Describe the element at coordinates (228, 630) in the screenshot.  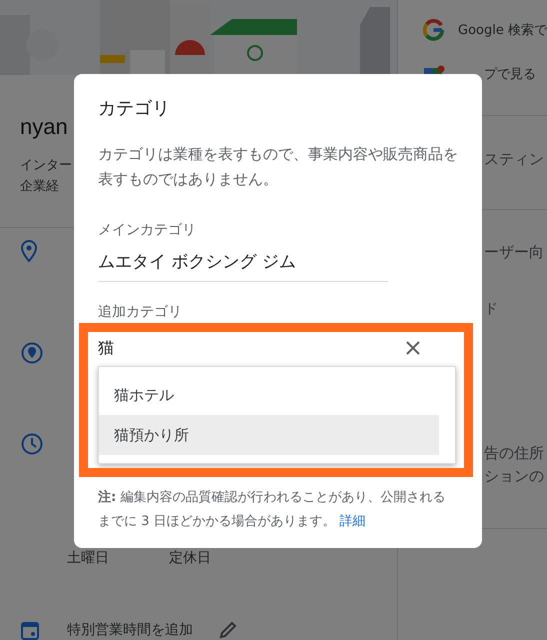
I see `pencil-icon` at that location.